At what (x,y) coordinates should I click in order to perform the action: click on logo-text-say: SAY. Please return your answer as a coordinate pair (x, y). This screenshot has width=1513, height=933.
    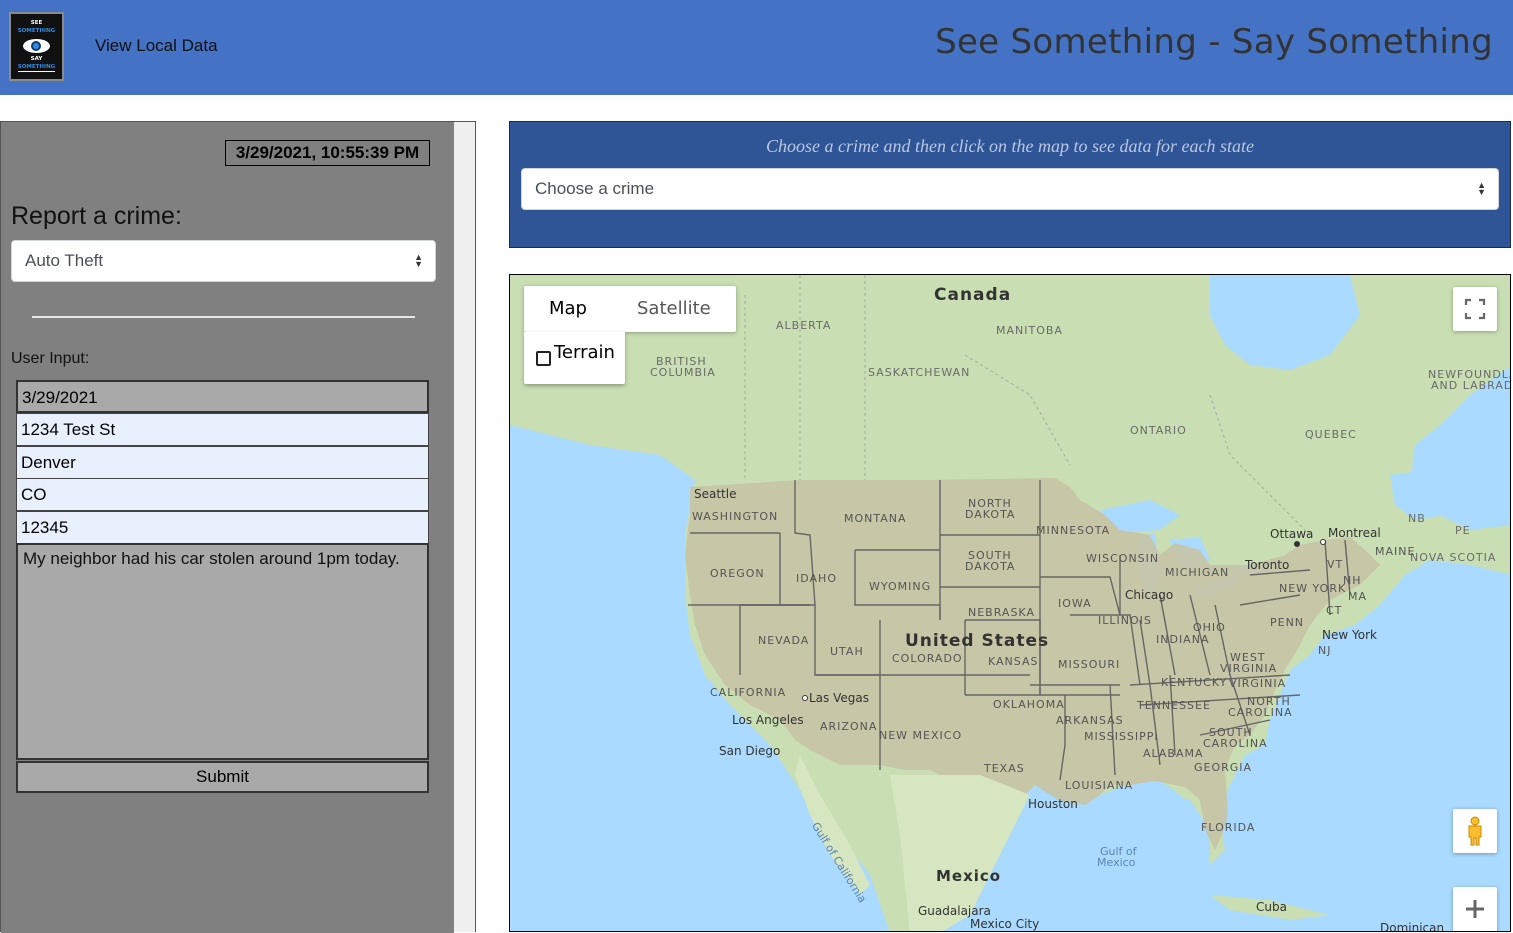
    Looking at the image, I should click on (36, 59).